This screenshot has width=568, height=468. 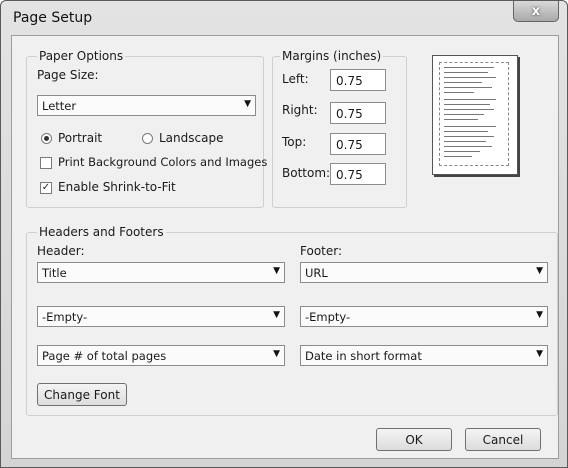 I want to click on right-margin-input: 0.75, so click(x=358, y=113).